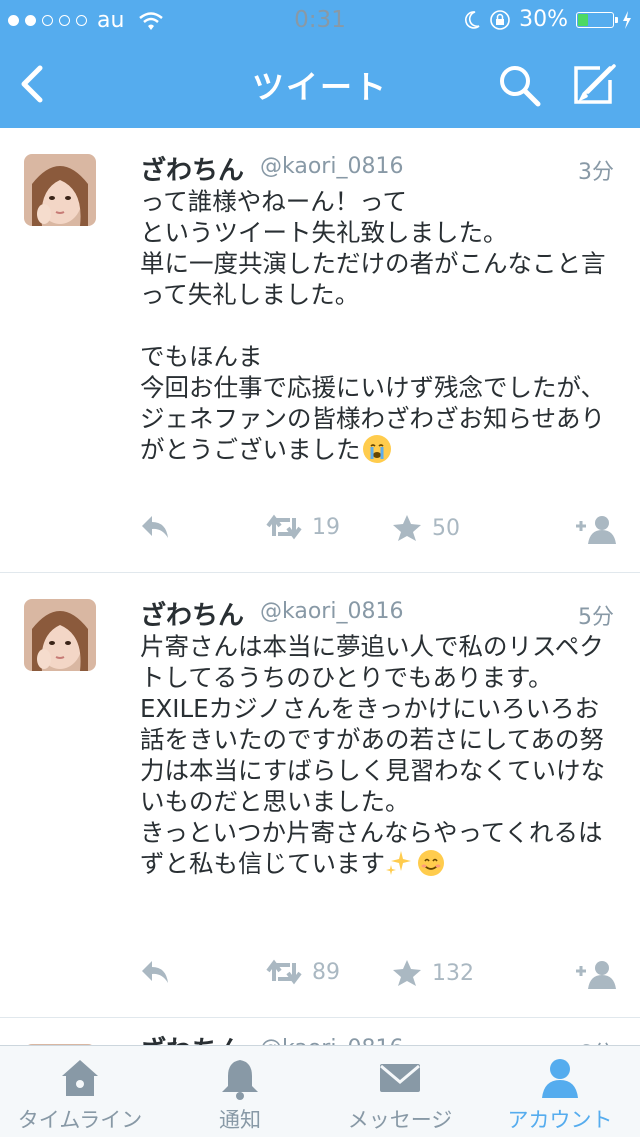 This screenshot has height=1137, width=640. I want to click on battery-icon, so click(597, 19).